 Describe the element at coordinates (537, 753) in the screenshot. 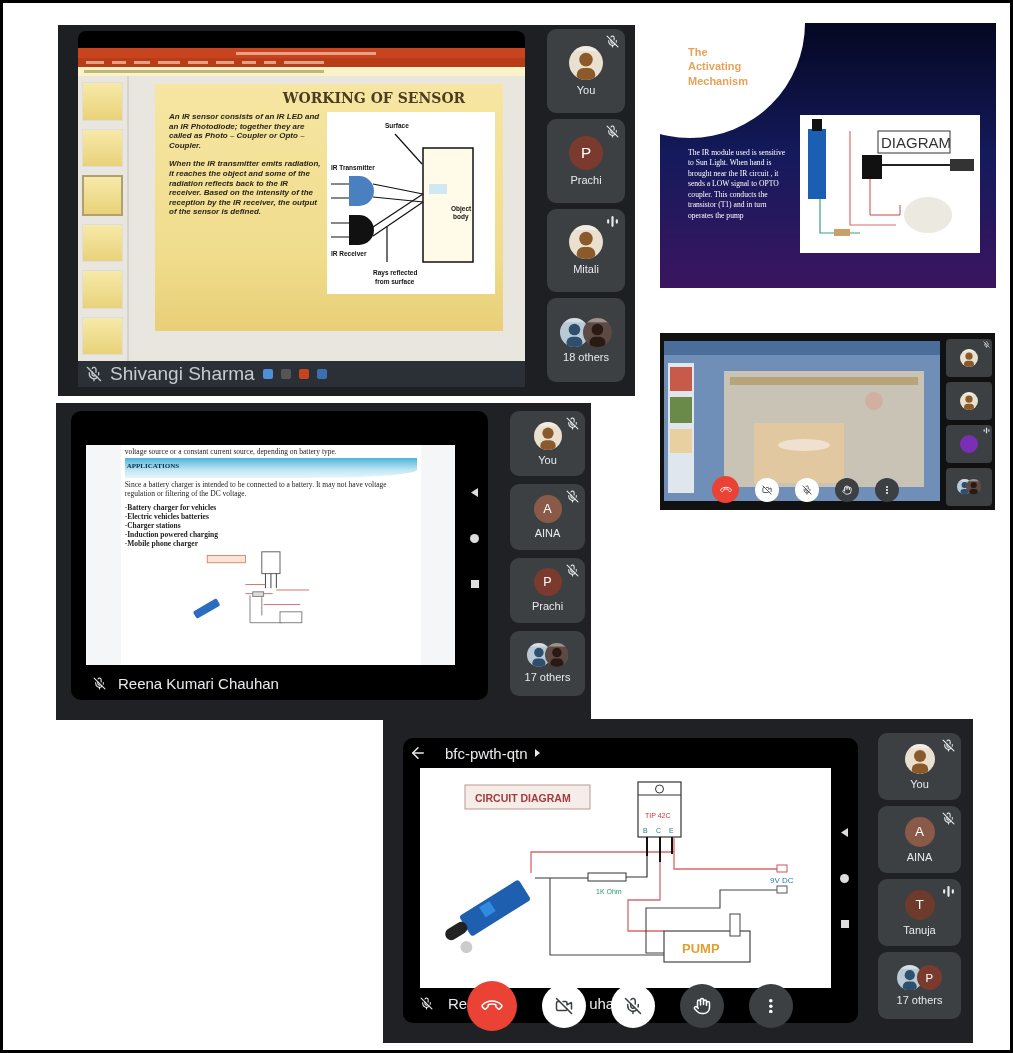

I see `caret-icon` at that location.